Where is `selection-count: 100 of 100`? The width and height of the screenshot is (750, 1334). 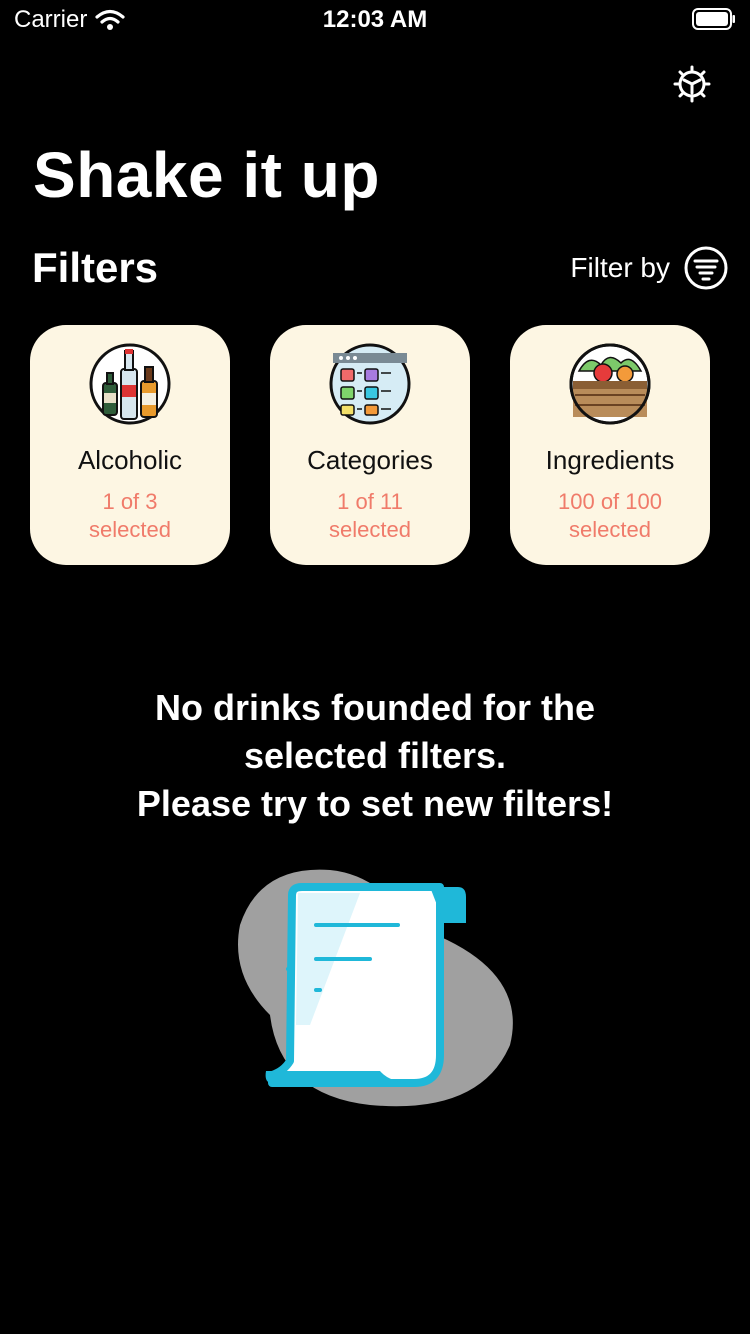 selection-count: 100 of 100 is located at coordinates (610, 501).